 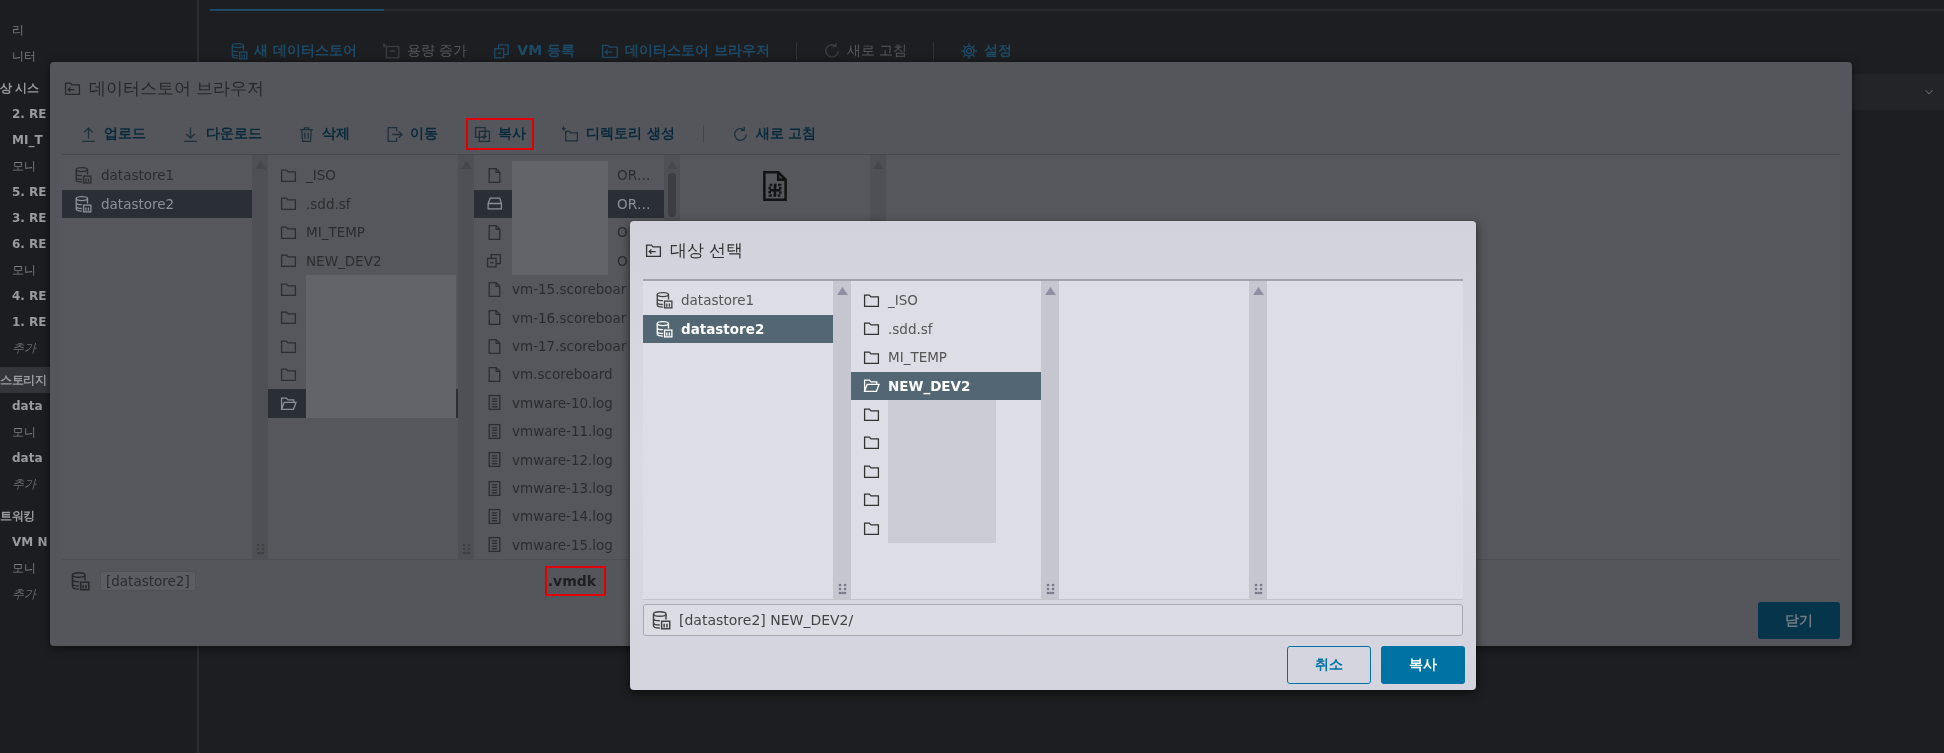 What do you see at coordinates (946, 328) in the screenshot?
I see `folder-item: .sdd.sf` at bounding box center [946, 328].